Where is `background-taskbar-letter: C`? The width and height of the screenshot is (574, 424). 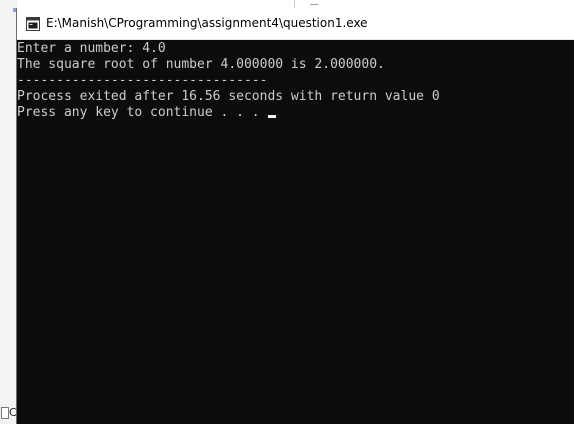
background-taskbar-letter: C is located at coordinates (13, 412).